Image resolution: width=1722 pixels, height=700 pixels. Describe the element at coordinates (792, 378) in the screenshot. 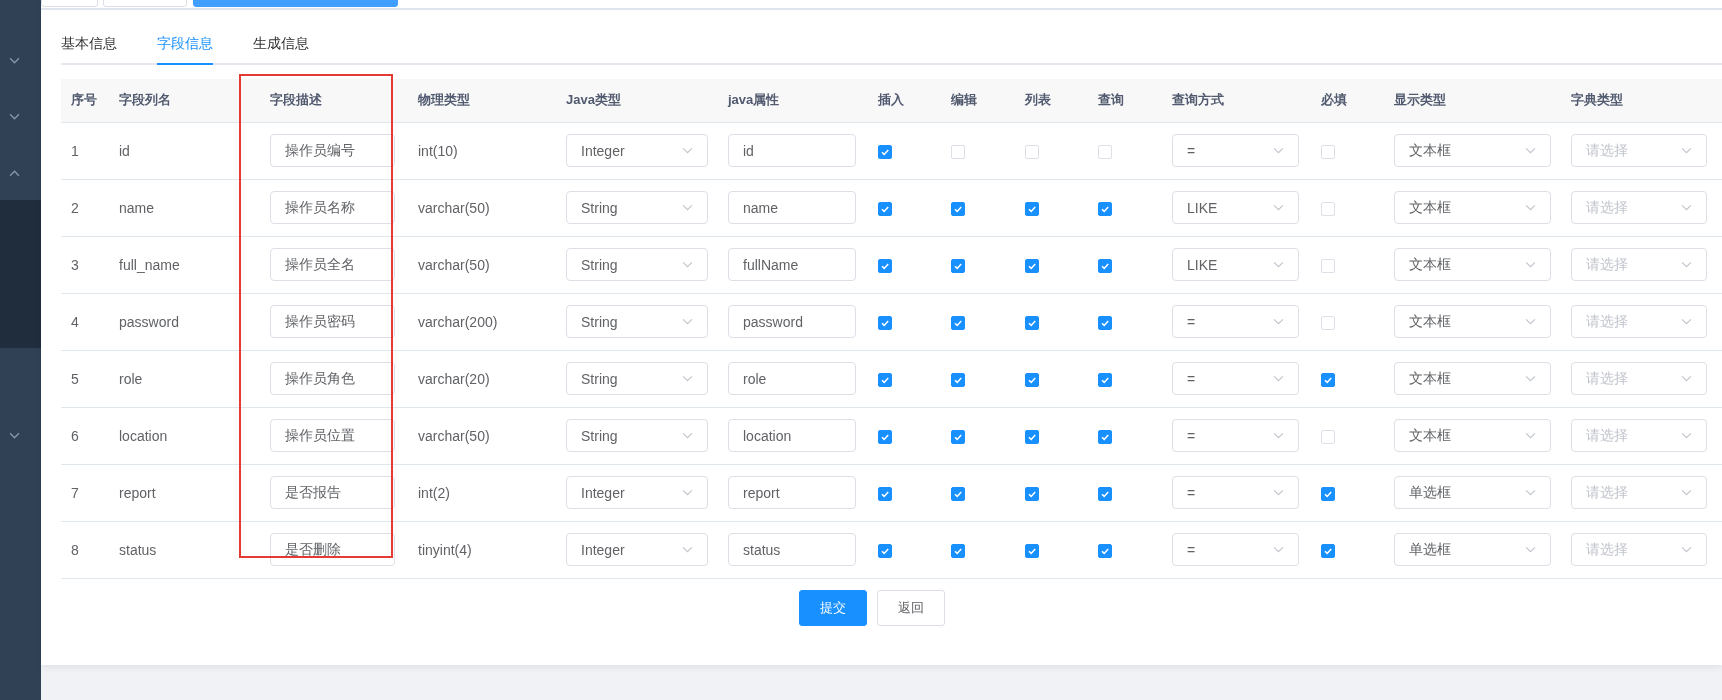

I see `input-field: role` at that location.